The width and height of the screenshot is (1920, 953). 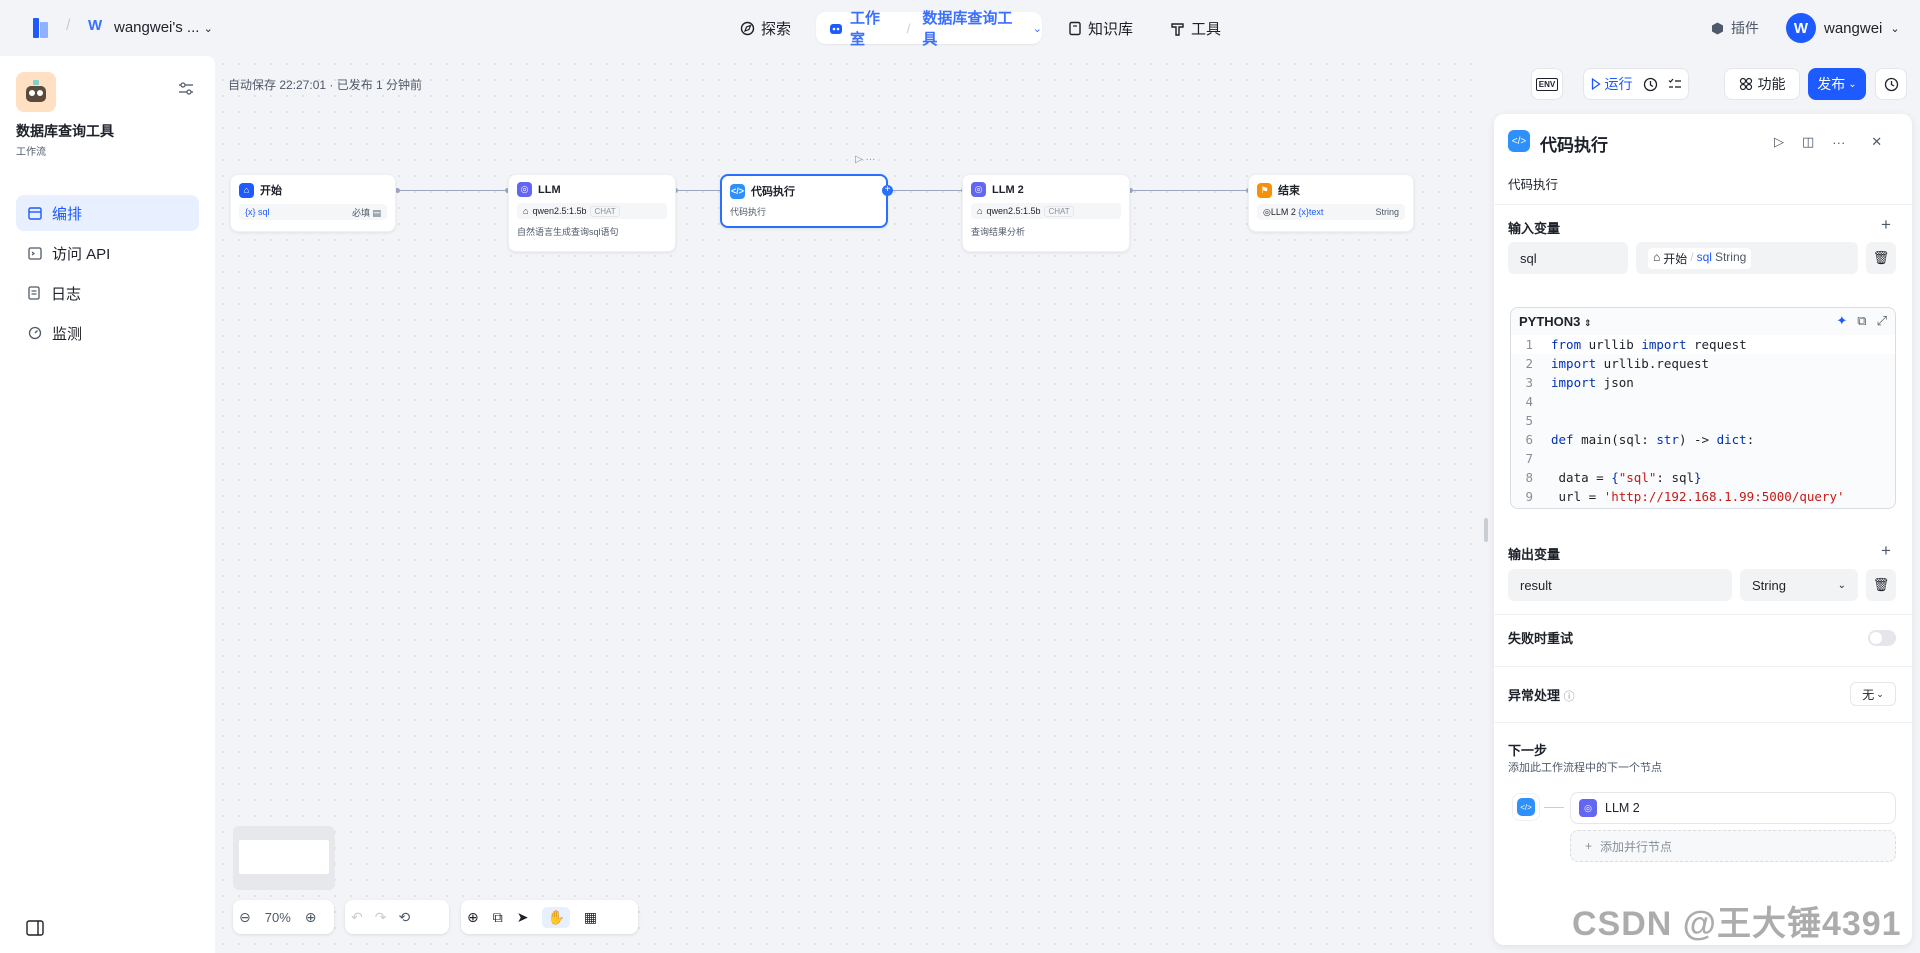 What do you see at coordinates (1195, 28) in the screenshot?
I see `nav-tools: 工具` at bounding box center [1195, 28].